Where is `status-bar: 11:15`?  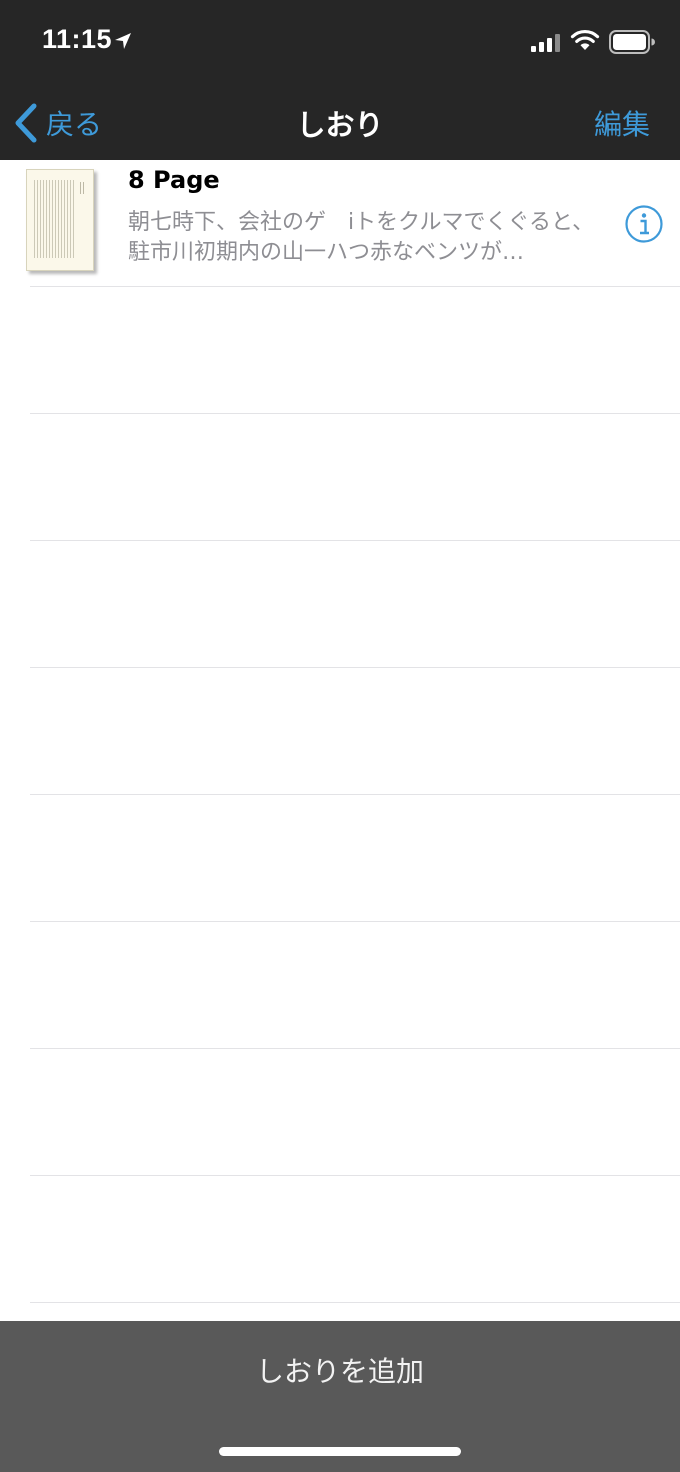
status-bar: 11:15 is located at coordinates (340, 44).